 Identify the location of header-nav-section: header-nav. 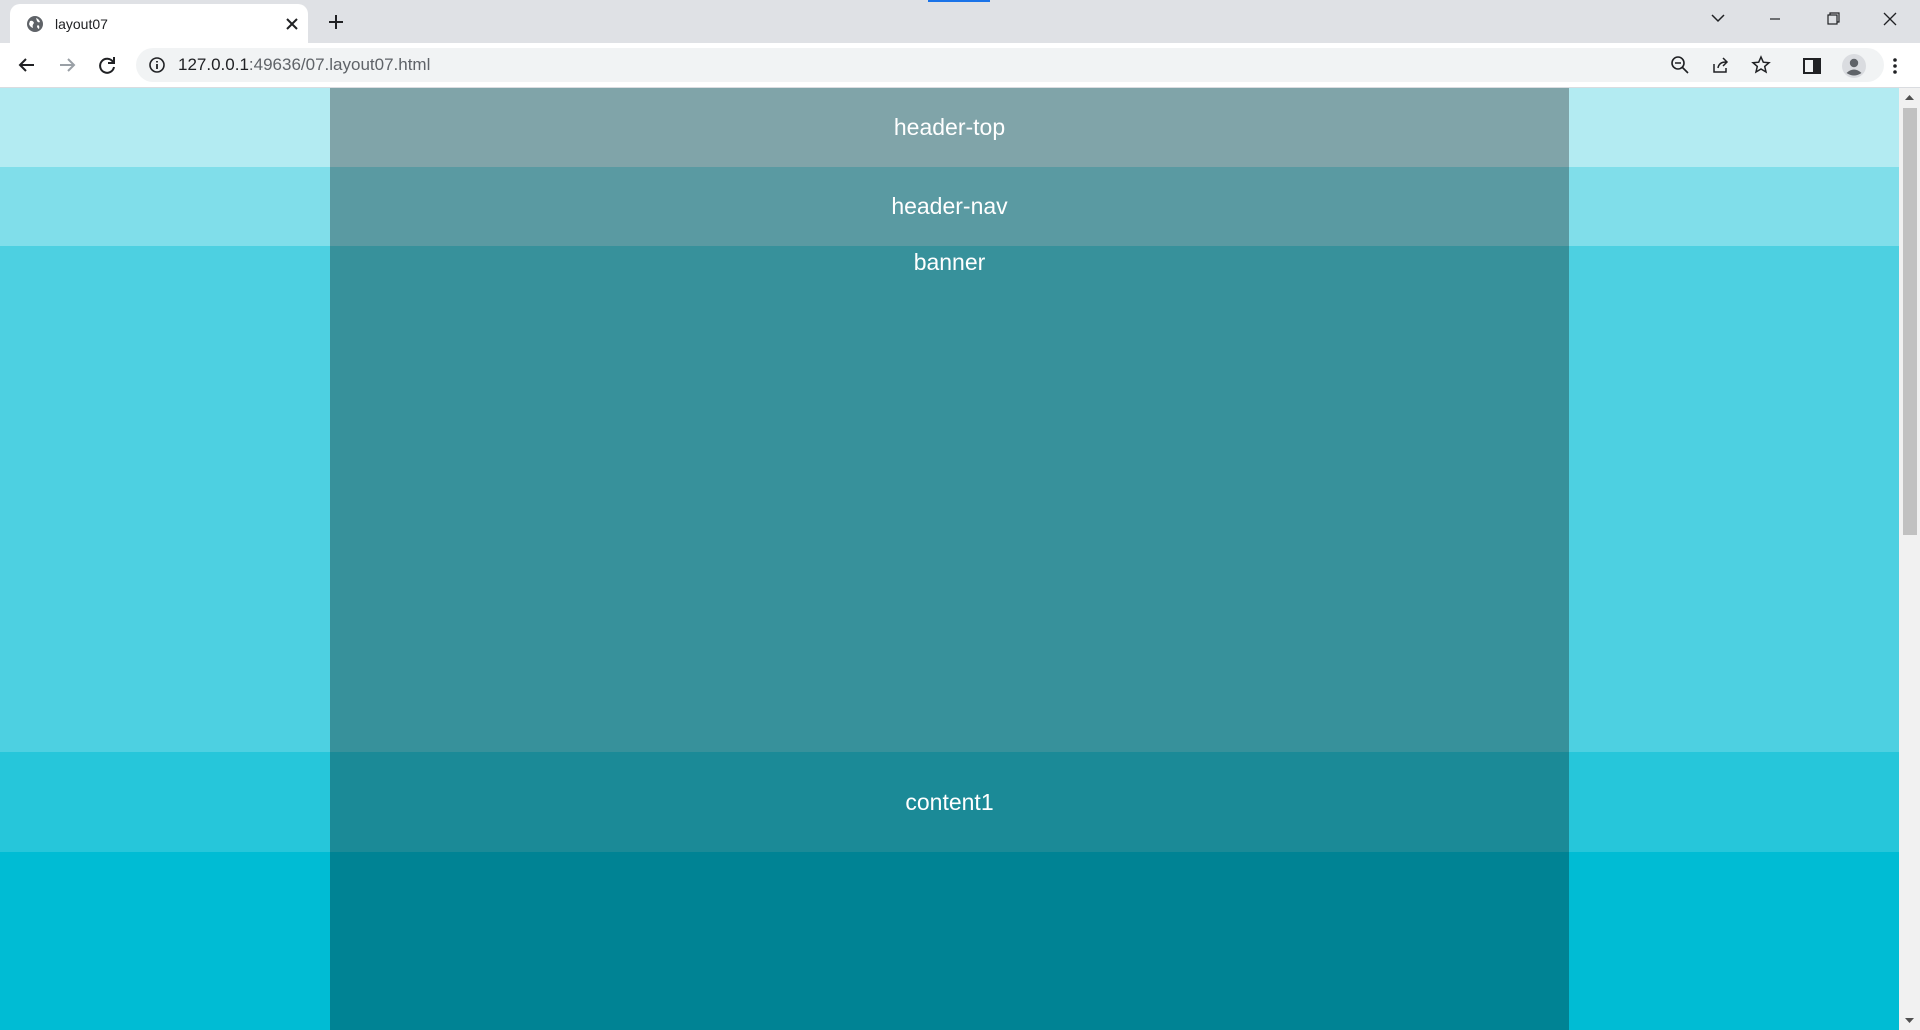
(949, 206).